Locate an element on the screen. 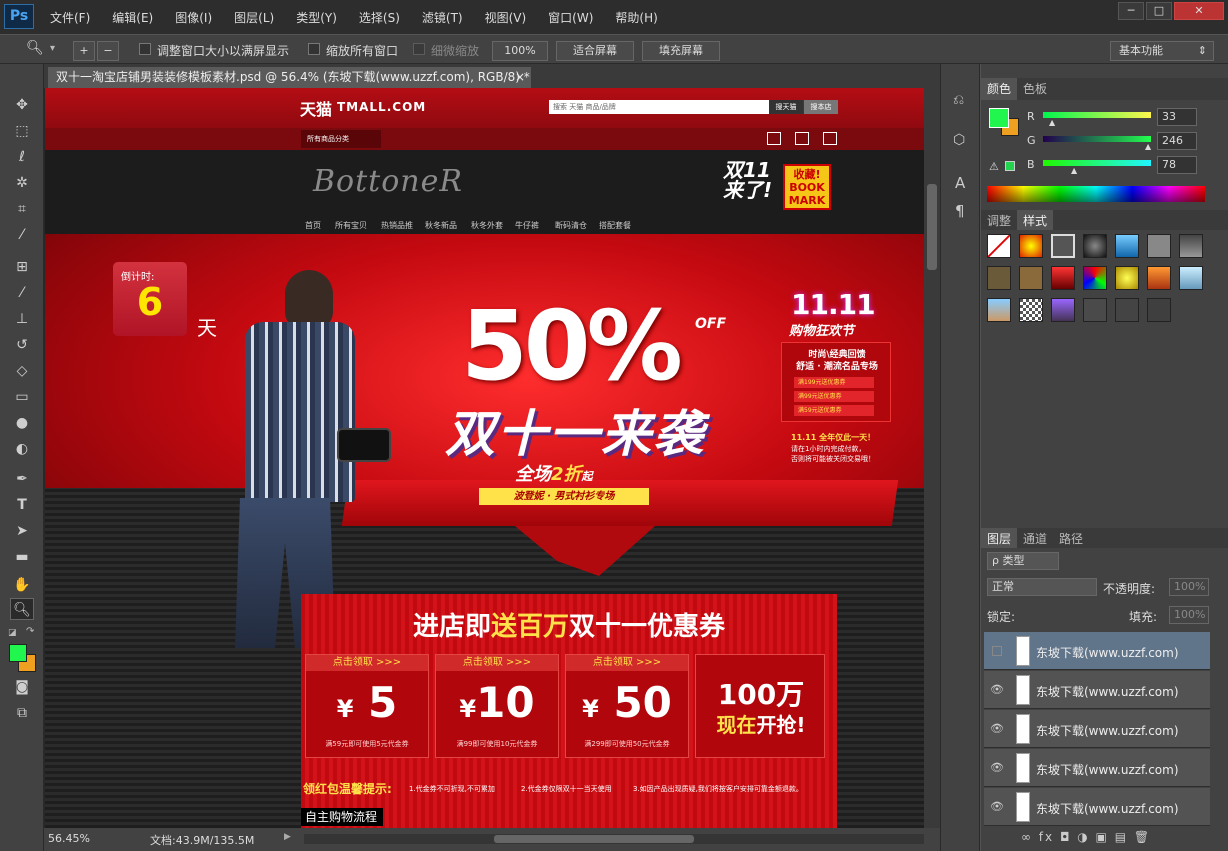 This screenshot has height=851, width=1228. menu-filter: 滤镜(T) is located at coordinates (442, 17).